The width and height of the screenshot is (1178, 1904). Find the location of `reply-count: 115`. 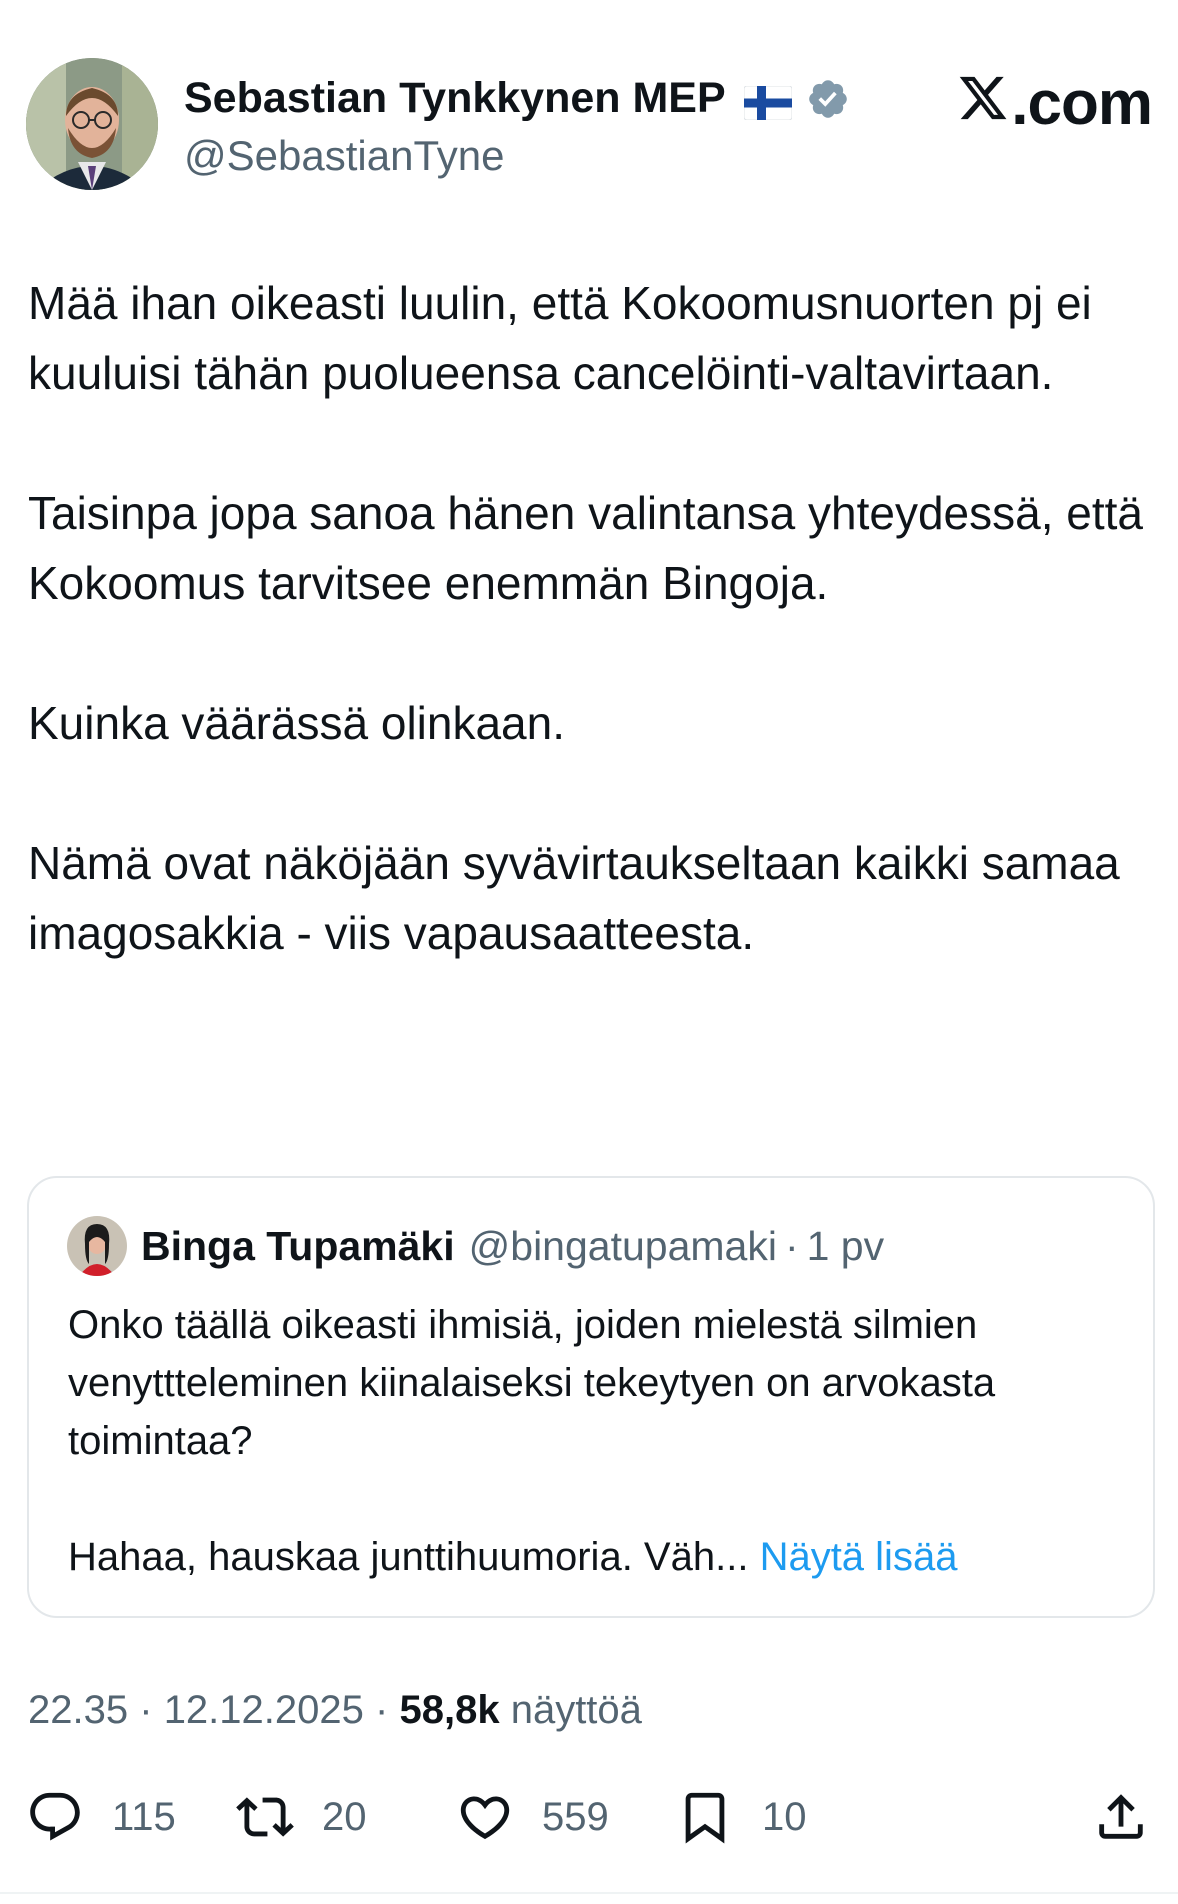

reply-count: 115 is located at coordinates (144, 1816).